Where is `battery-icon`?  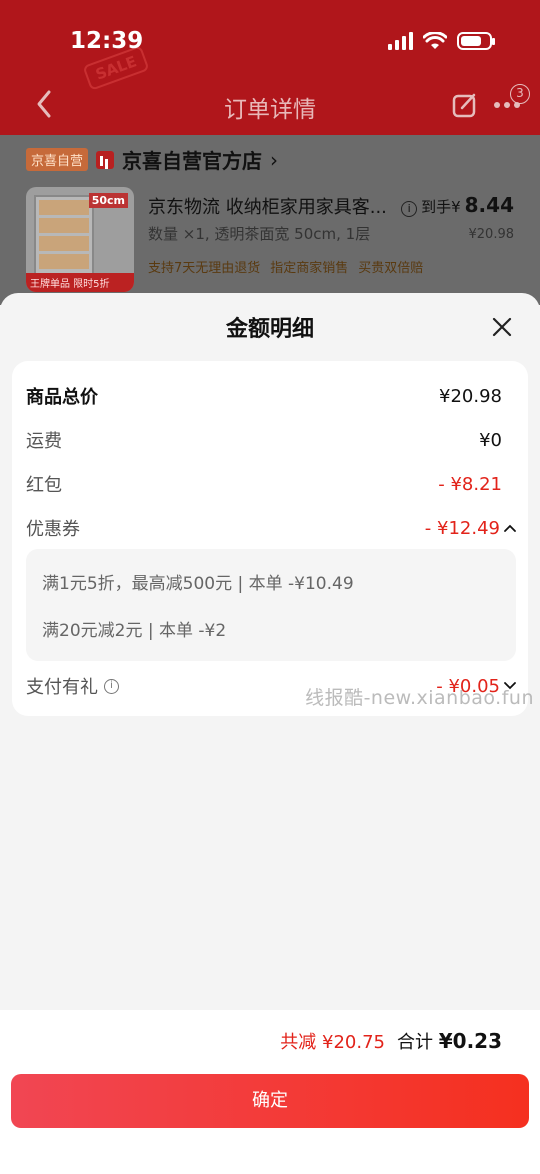 battery-icon is located at coordinates (476, 41).